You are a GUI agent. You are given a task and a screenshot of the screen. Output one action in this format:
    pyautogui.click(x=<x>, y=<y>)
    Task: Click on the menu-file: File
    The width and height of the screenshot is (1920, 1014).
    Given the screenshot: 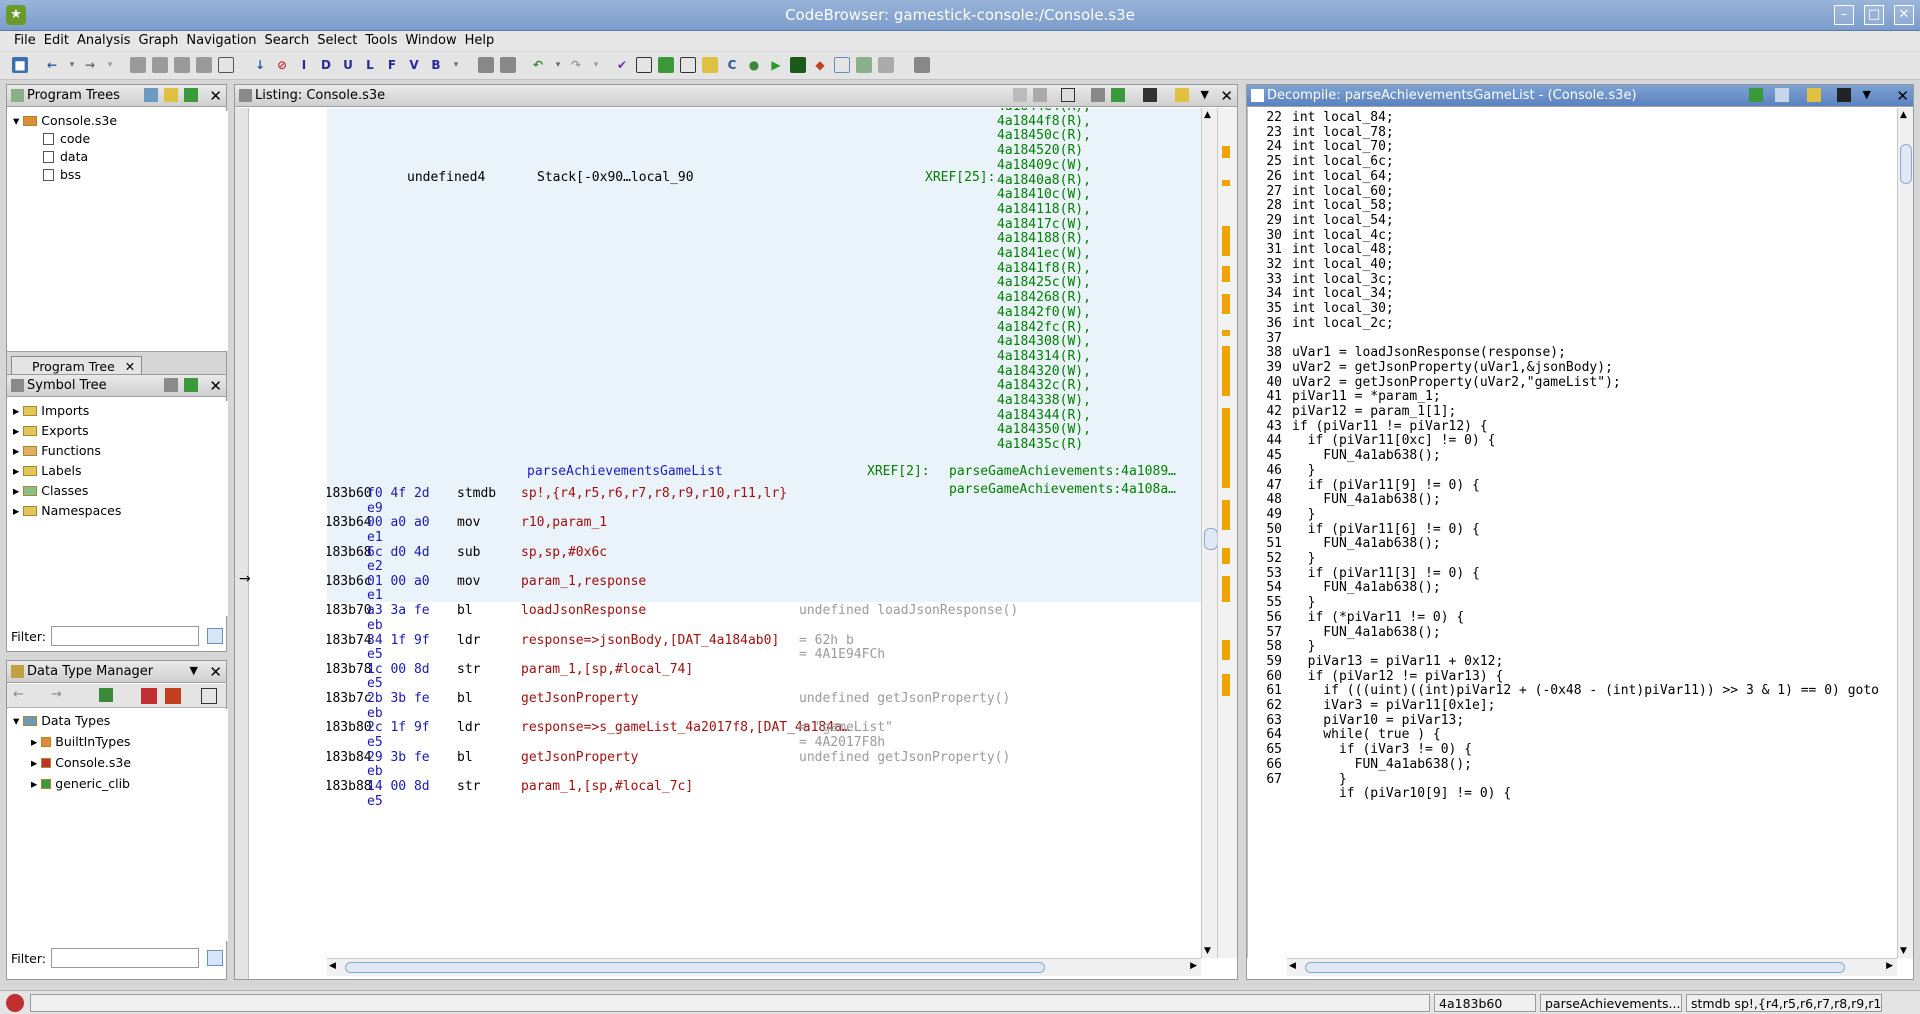 What is the action you would take?
    pyautogui.click(x=25, y=39)
    